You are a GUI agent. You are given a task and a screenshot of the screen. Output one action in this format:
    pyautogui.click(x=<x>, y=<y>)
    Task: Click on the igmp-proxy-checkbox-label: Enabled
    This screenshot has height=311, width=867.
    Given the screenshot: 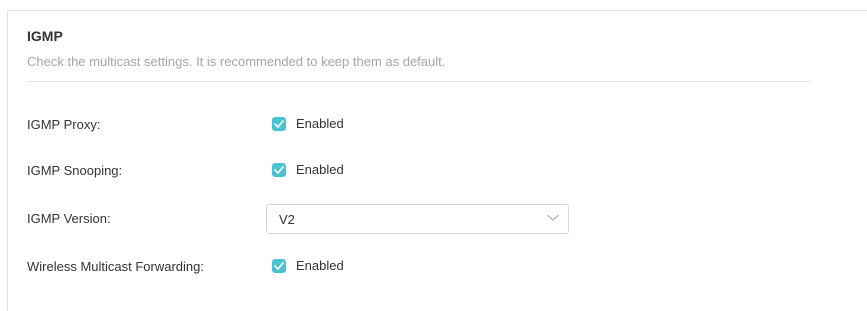 What is the action you would take?
    pyautogui.click(x=320, y=123)
    